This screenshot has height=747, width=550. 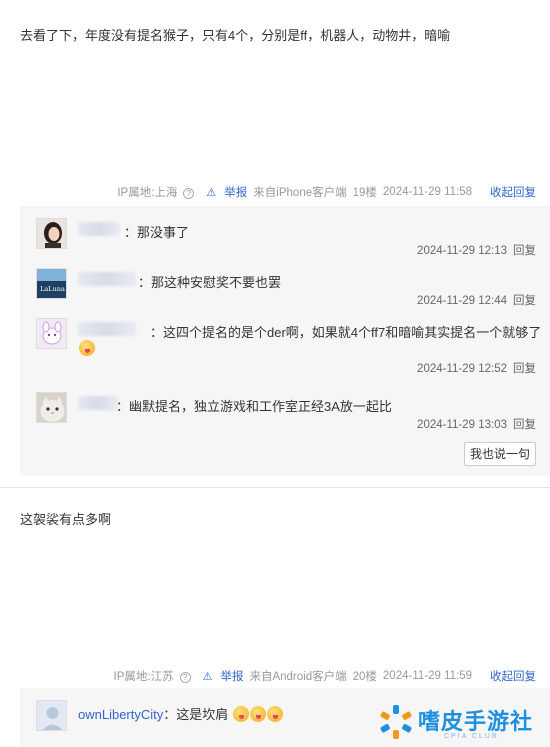 What do you see at coordinates (120, 714) in the screenshot?
I see `reply-username: ownLibertyCity` at bounding box center [120, 714].